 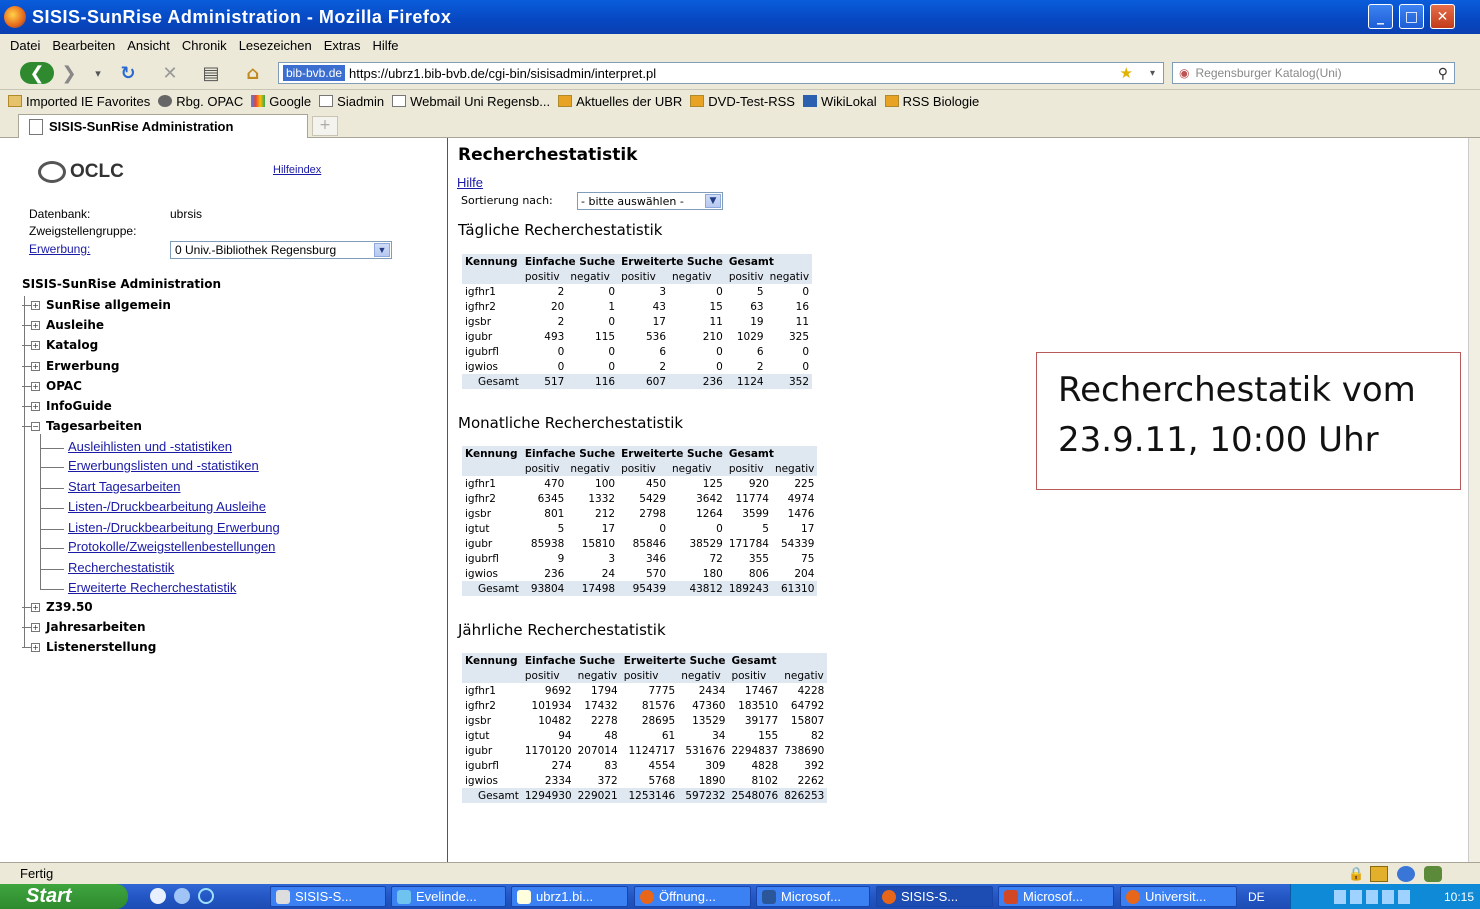 I want to click on close-button: ✕, so click(x=1442, y=16).